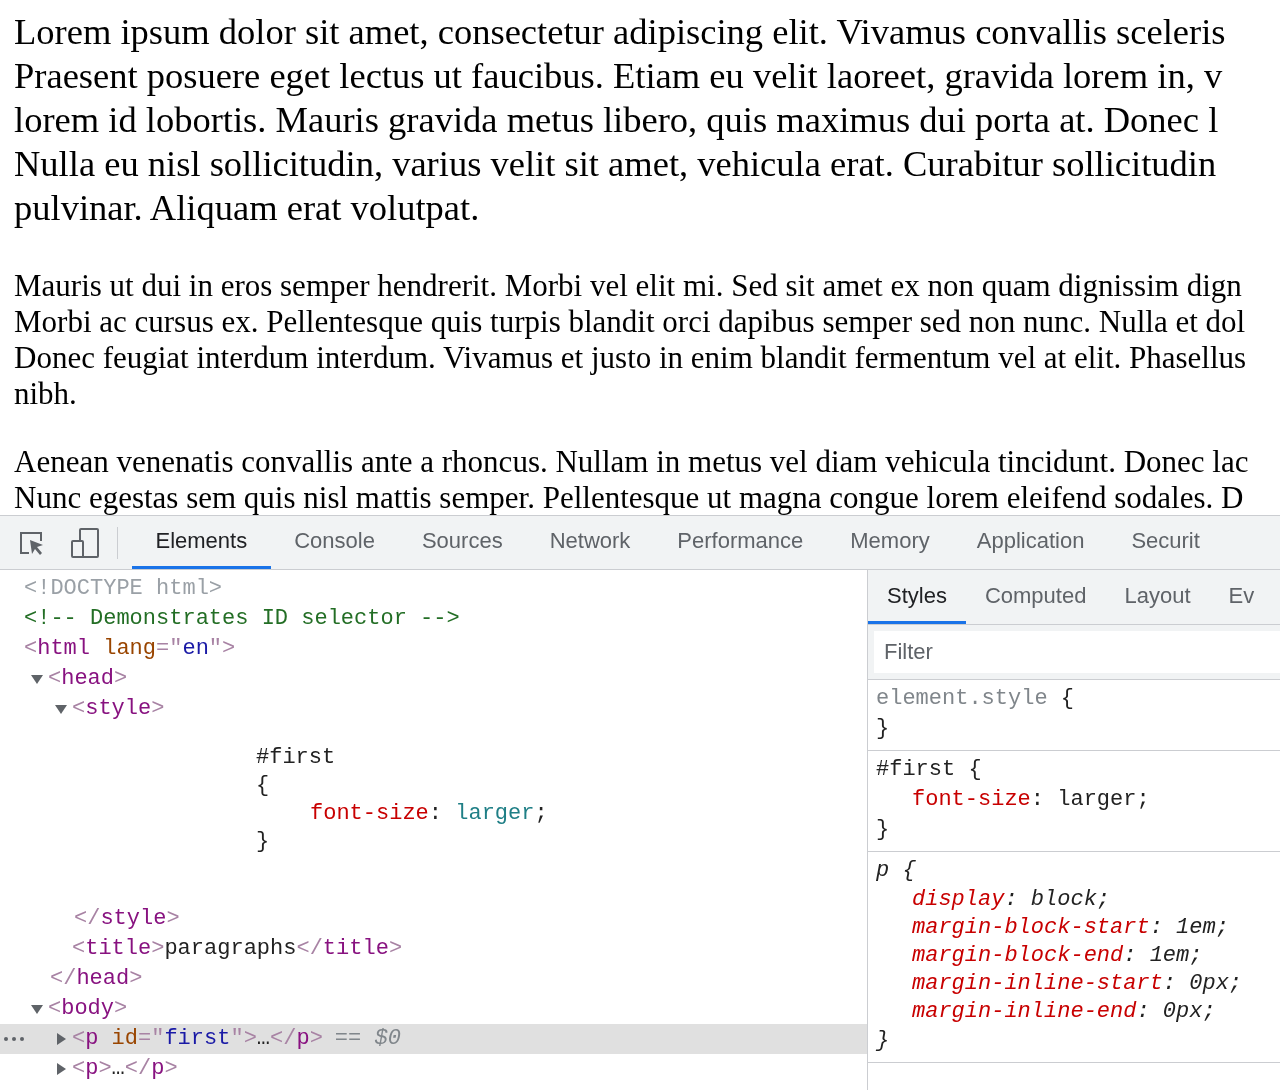  I want to click on style-text-line: #first, so click(296, 757).